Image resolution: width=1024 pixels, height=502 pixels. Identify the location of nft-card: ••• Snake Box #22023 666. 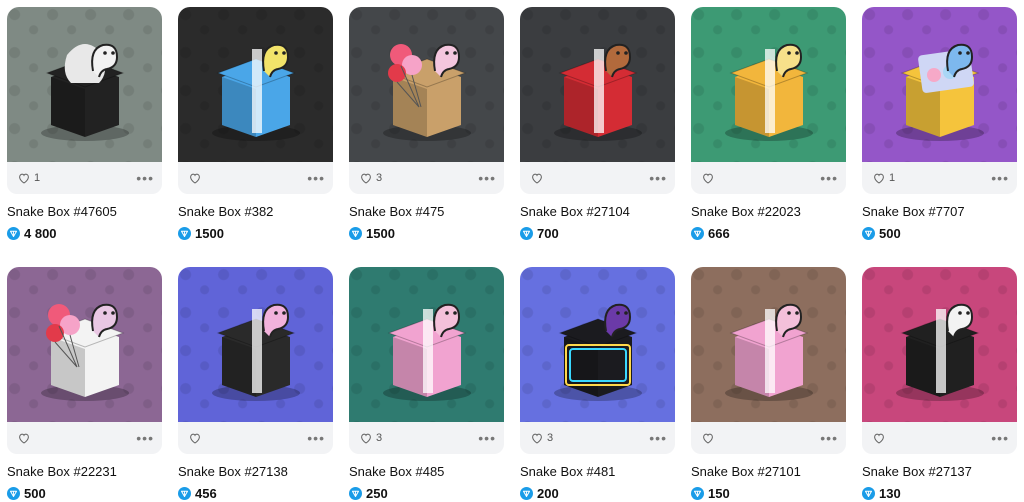
(768, 137).